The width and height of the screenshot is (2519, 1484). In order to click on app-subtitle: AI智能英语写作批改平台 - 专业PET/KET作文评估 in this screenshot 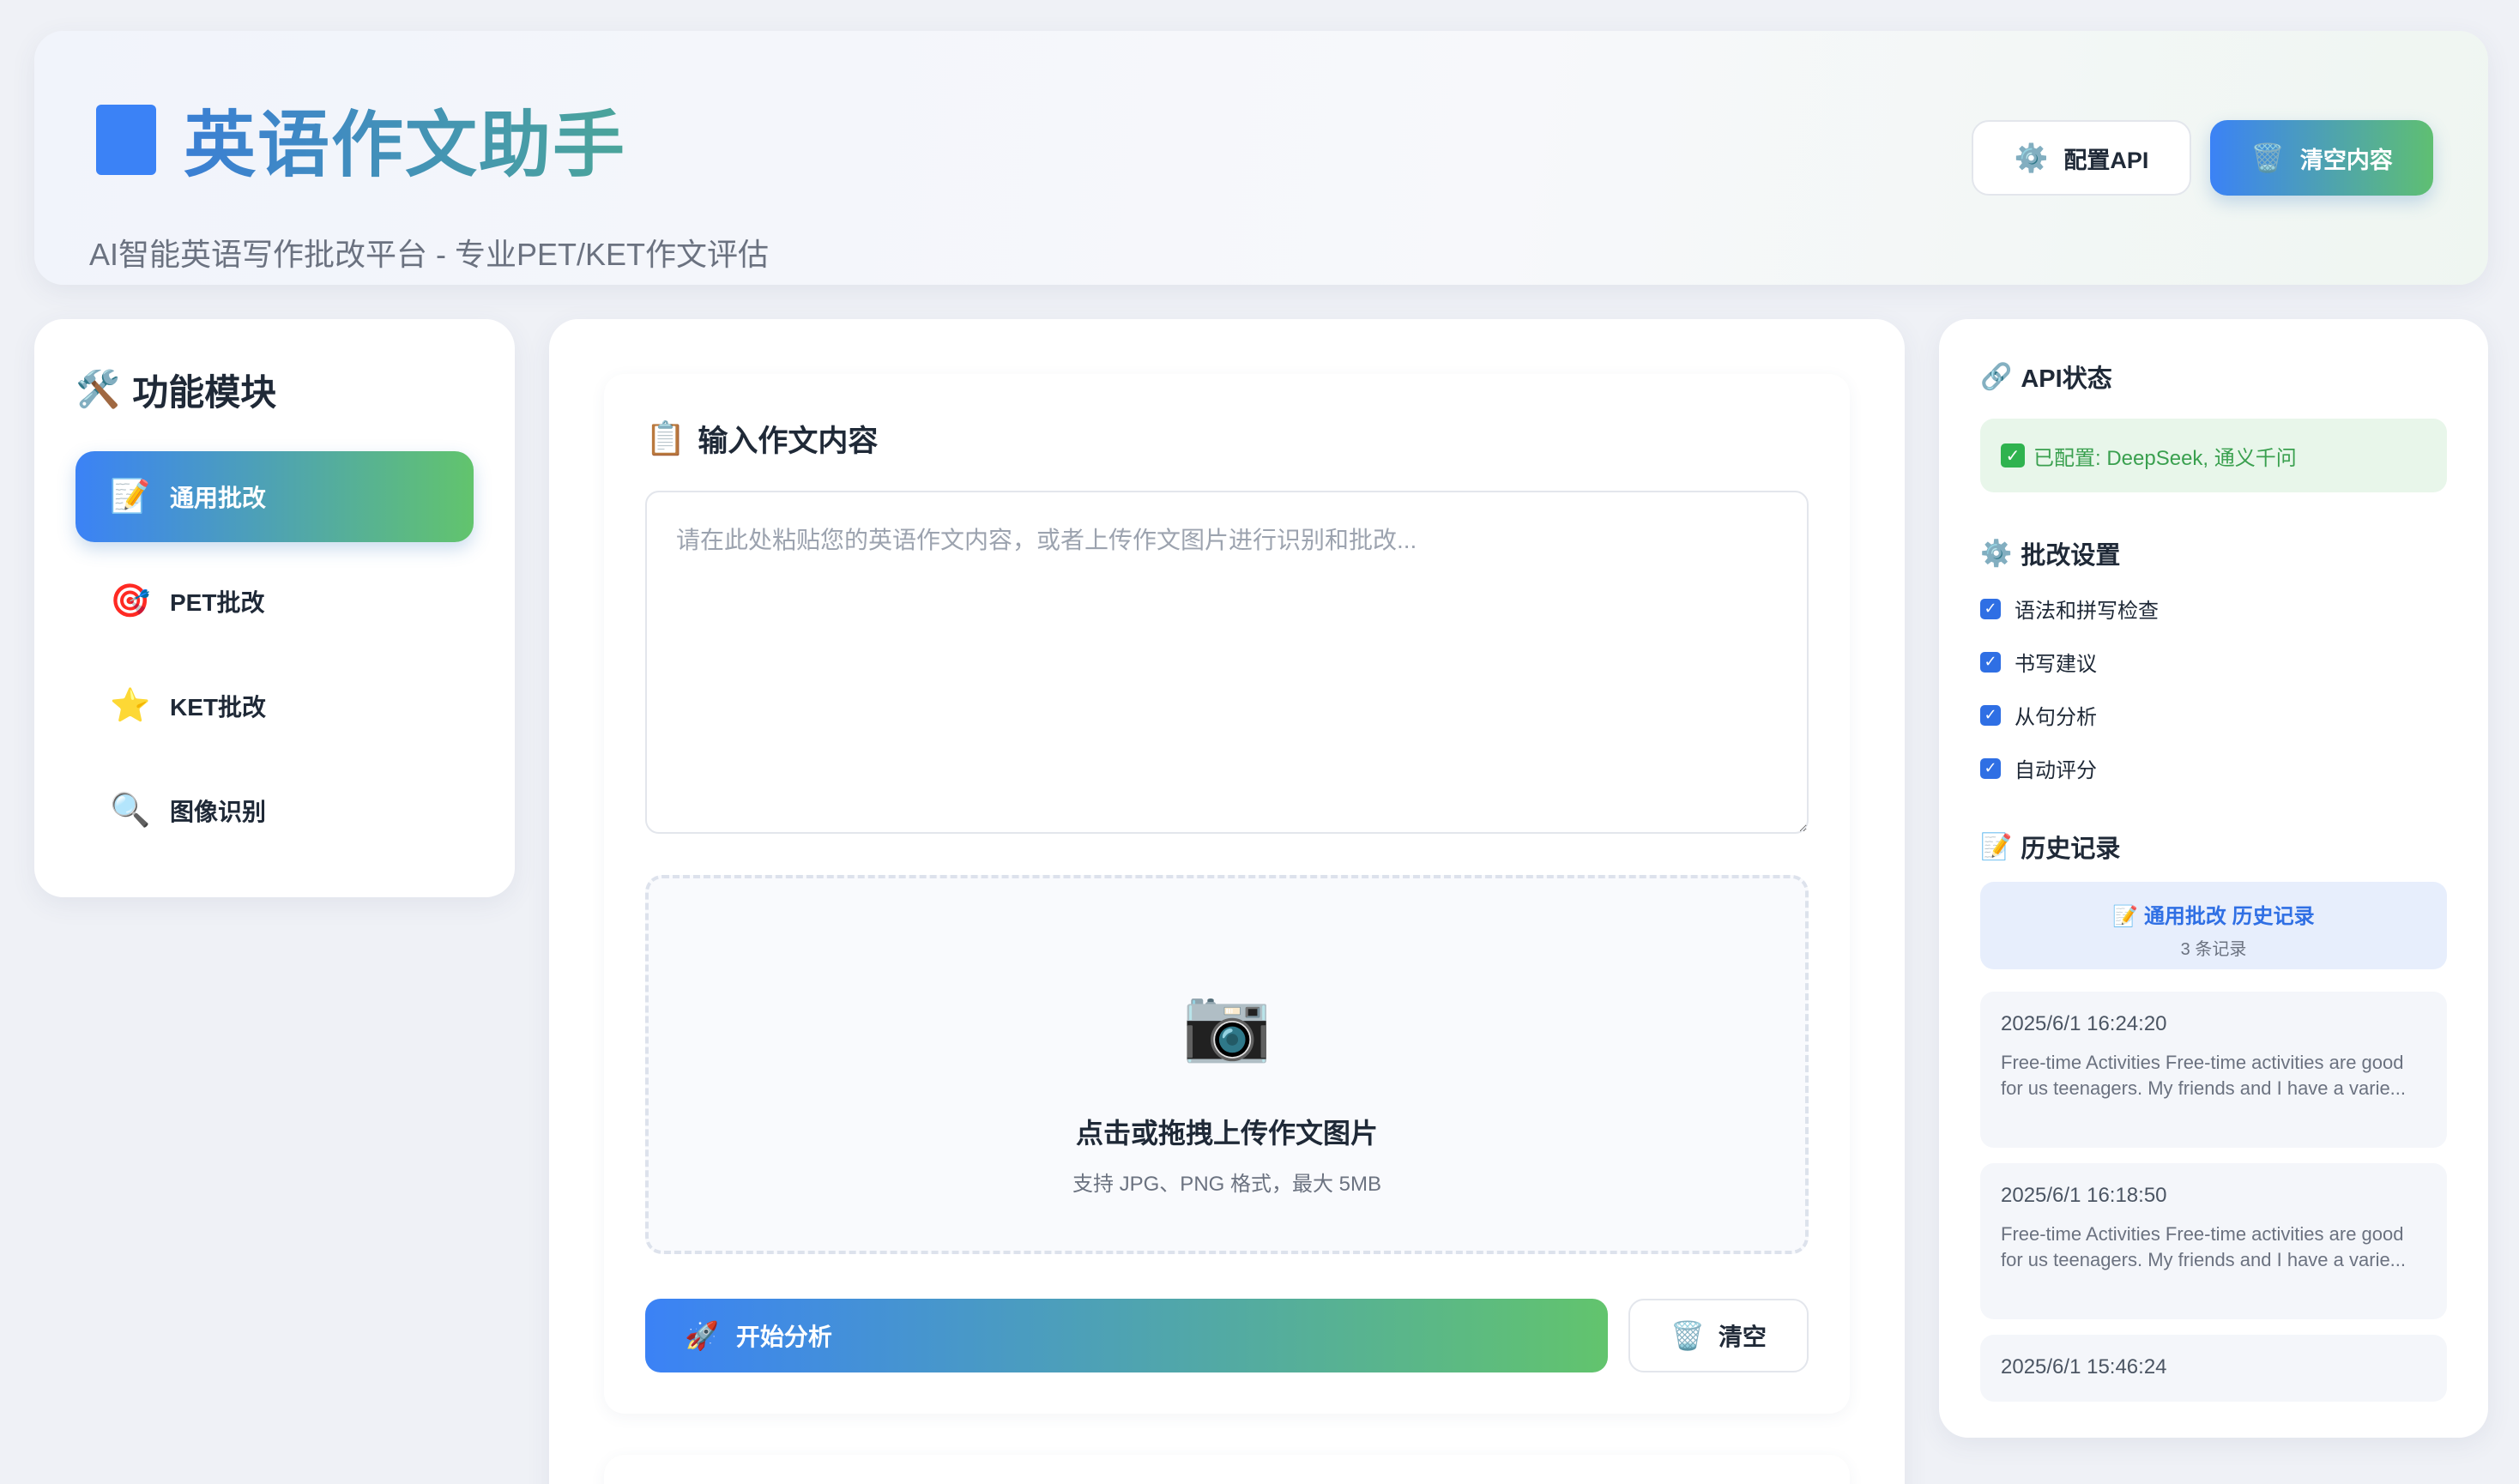, I will do `click(430, 254)`.